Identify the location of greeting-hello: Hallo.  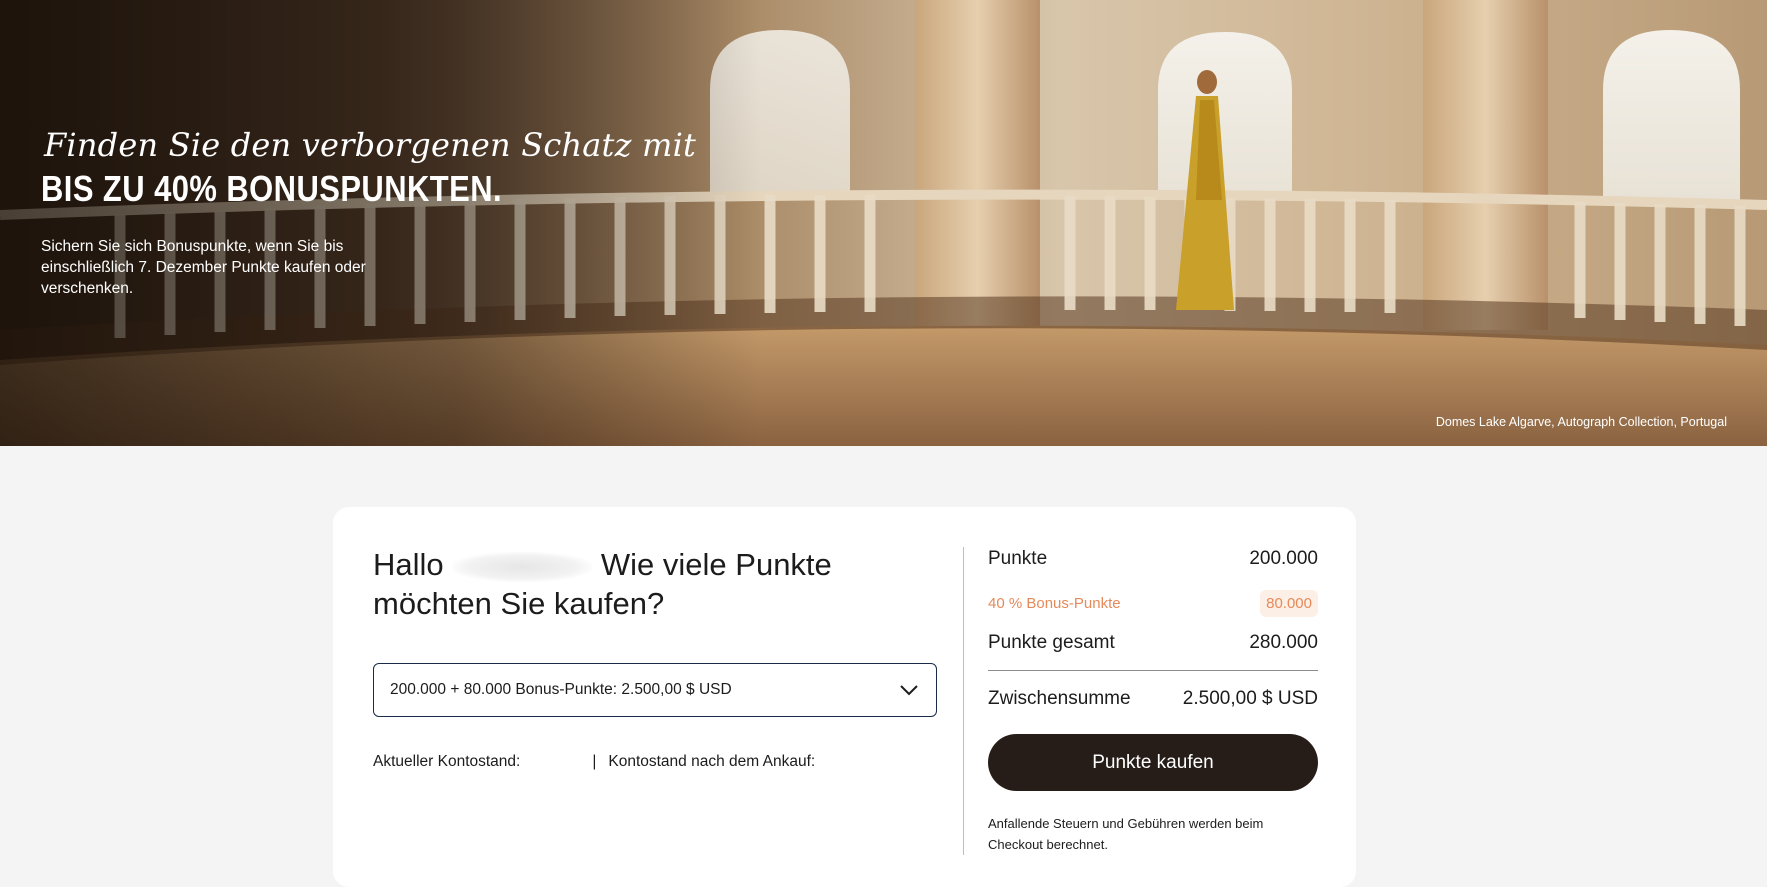
(408, 564).